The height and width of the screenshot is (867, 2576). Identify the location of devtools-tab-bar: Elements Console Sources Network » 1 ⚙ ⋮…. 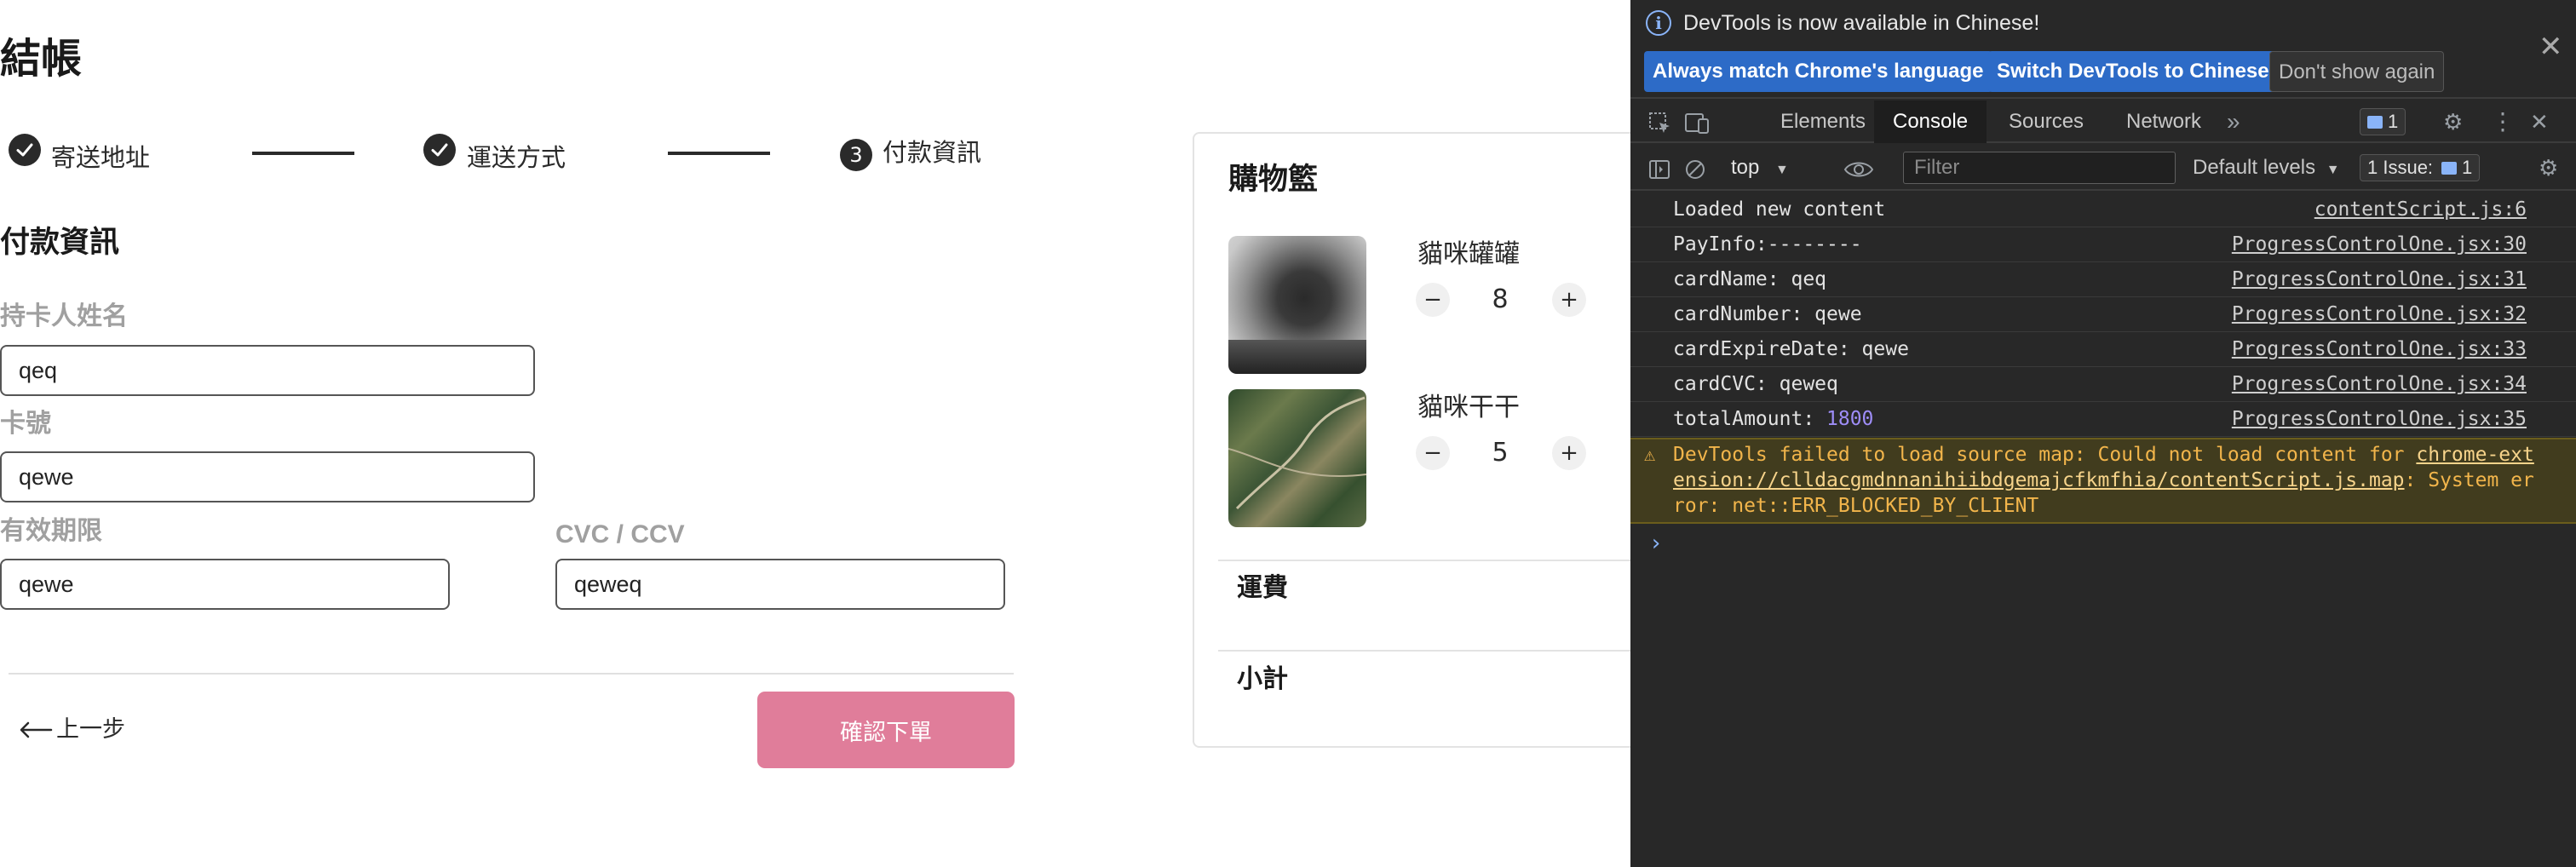
(2103, 122).